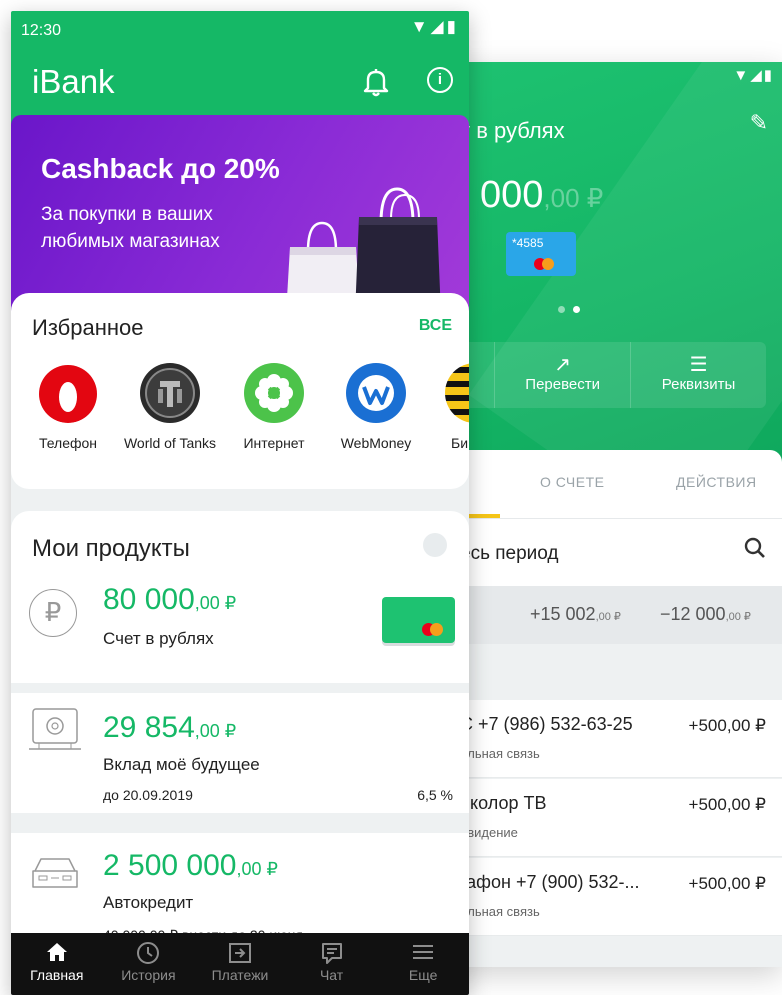 Image resolution: width=782 pixels, height=995 pixels. I want to click on bottom-navigation: Главная История Платежи Чат Еще, so click(240, 964).